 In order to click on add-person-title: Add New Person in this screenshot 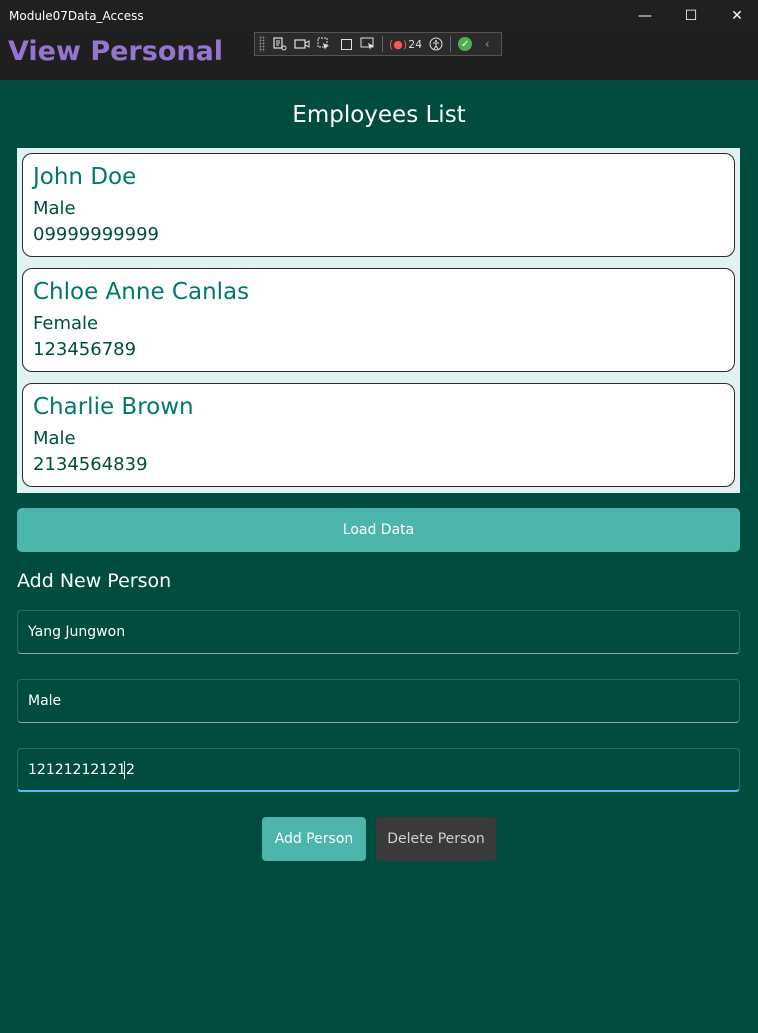, I will do `click(94, 581)`.